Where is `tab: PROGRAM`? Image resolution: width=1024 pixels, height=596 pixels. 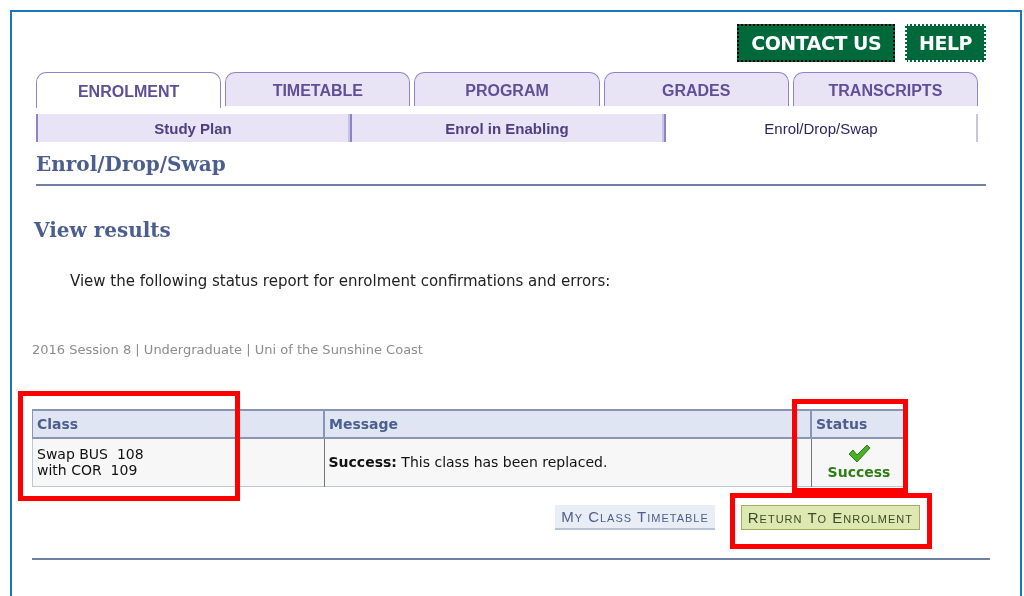 tab: PROGRAM is located at coordinates (507, 89).